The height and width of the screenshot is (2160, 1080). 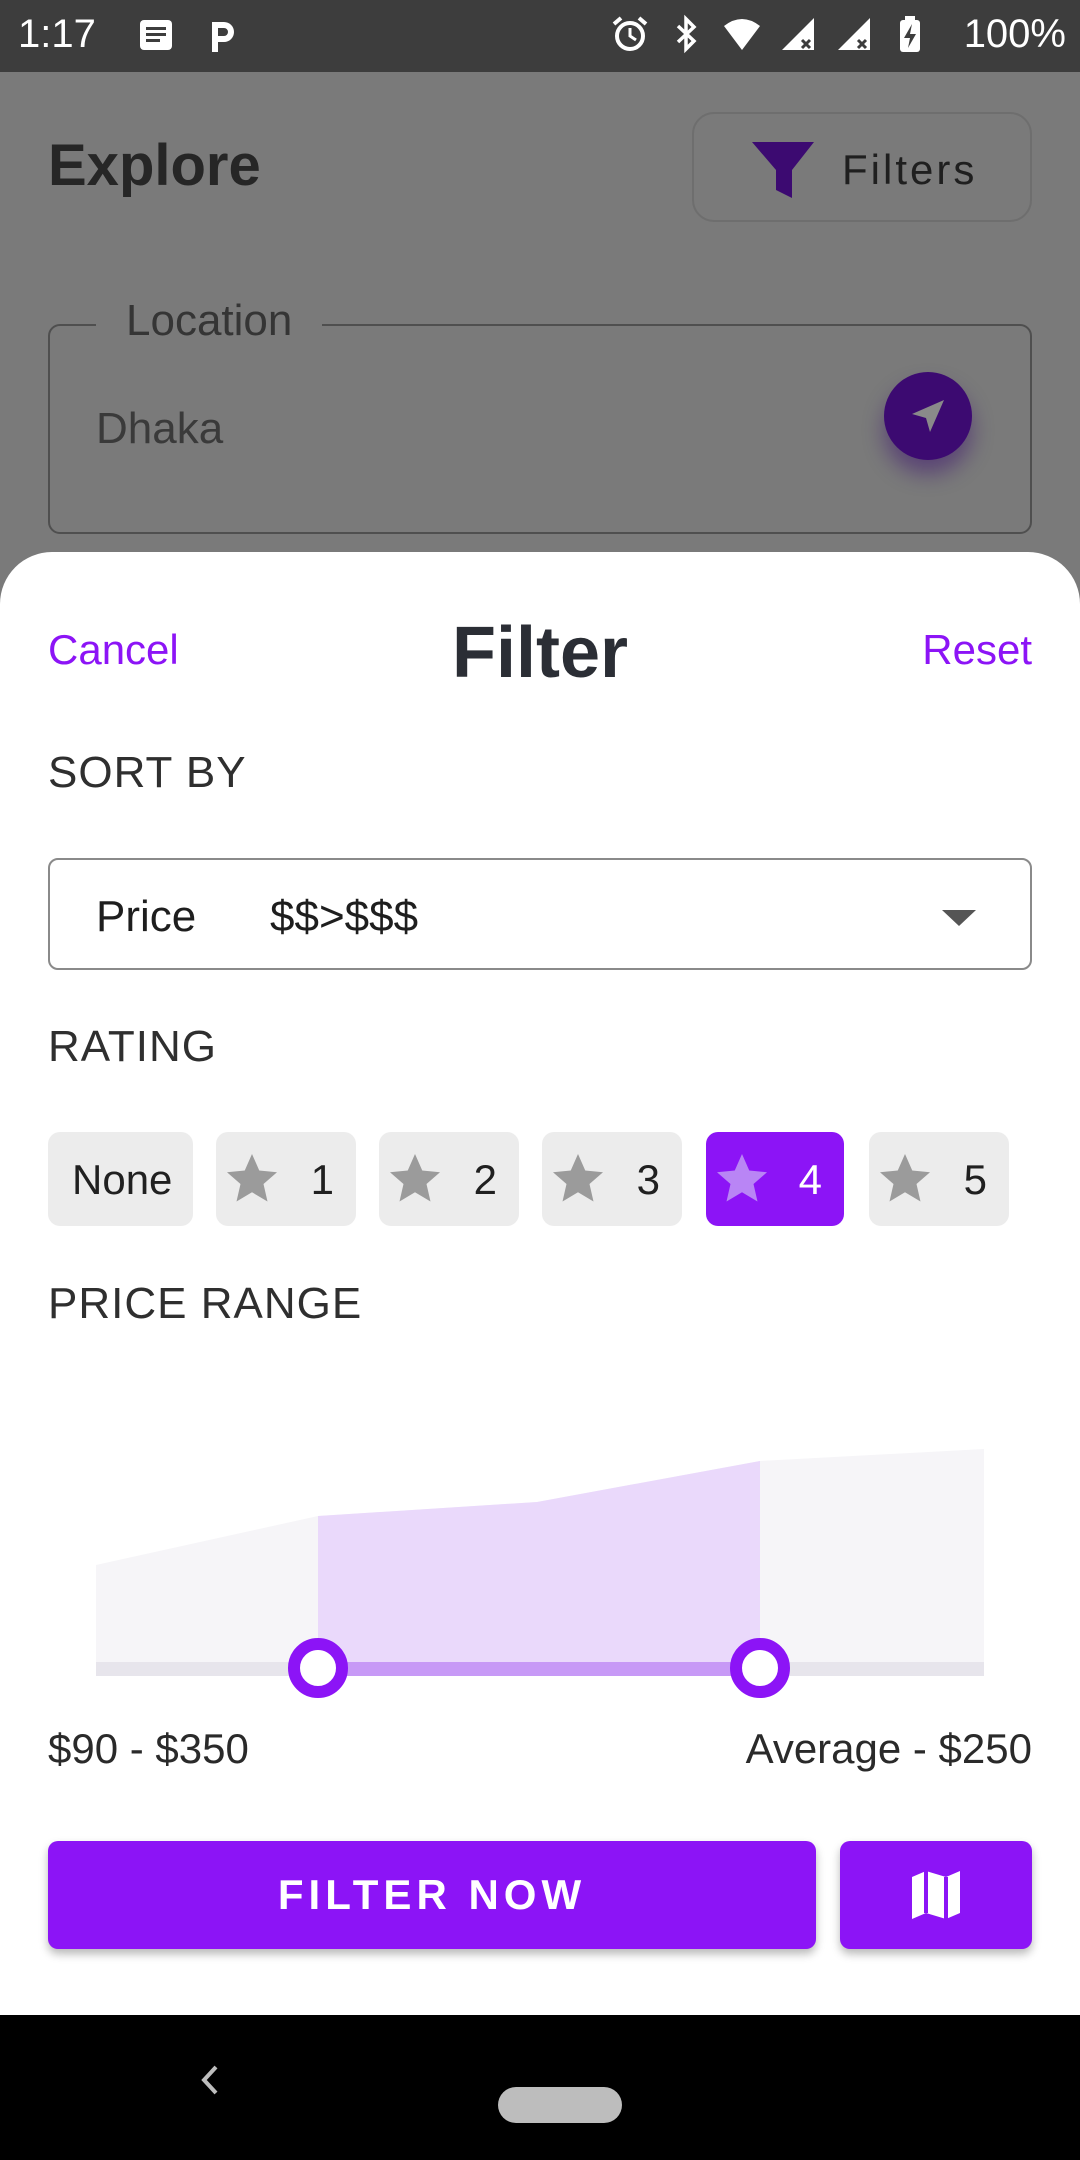 I want to click on rating-chip-label: 3, so click(x=648, y=1179).